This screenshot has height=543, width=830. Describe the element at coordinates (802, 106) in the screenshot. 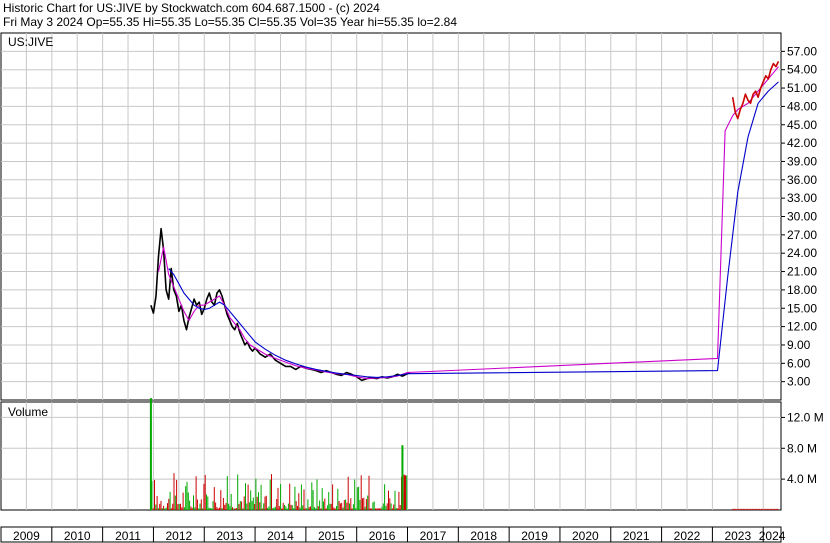

I see `price-ytick-label: 48.00` at that location.